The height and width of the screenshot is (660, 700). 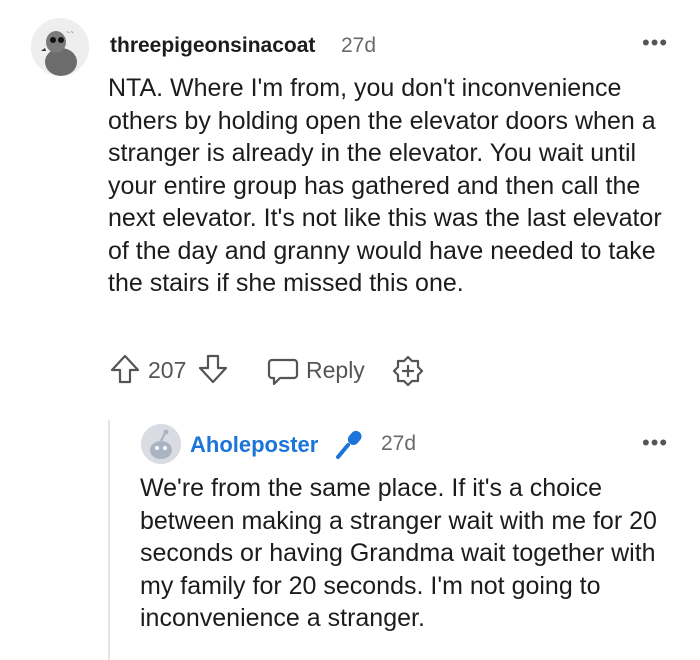 I want to click on vote-count: 207, so click(x=167, y=370).